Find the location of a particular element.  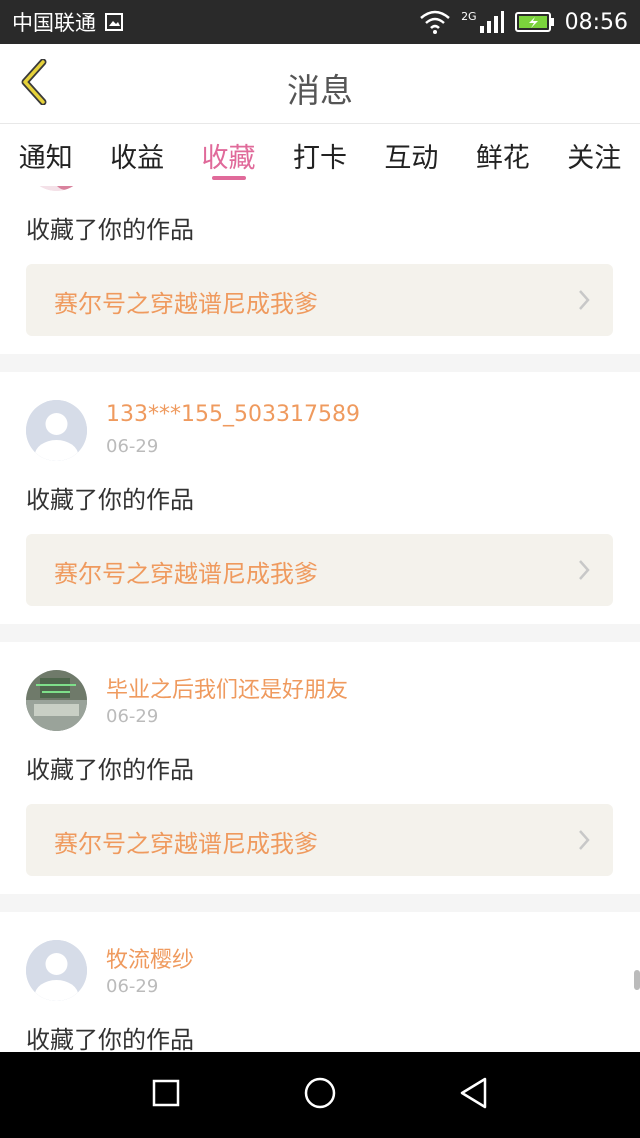

tab-favorites: 收藏 is located at coordinates (228, 155).